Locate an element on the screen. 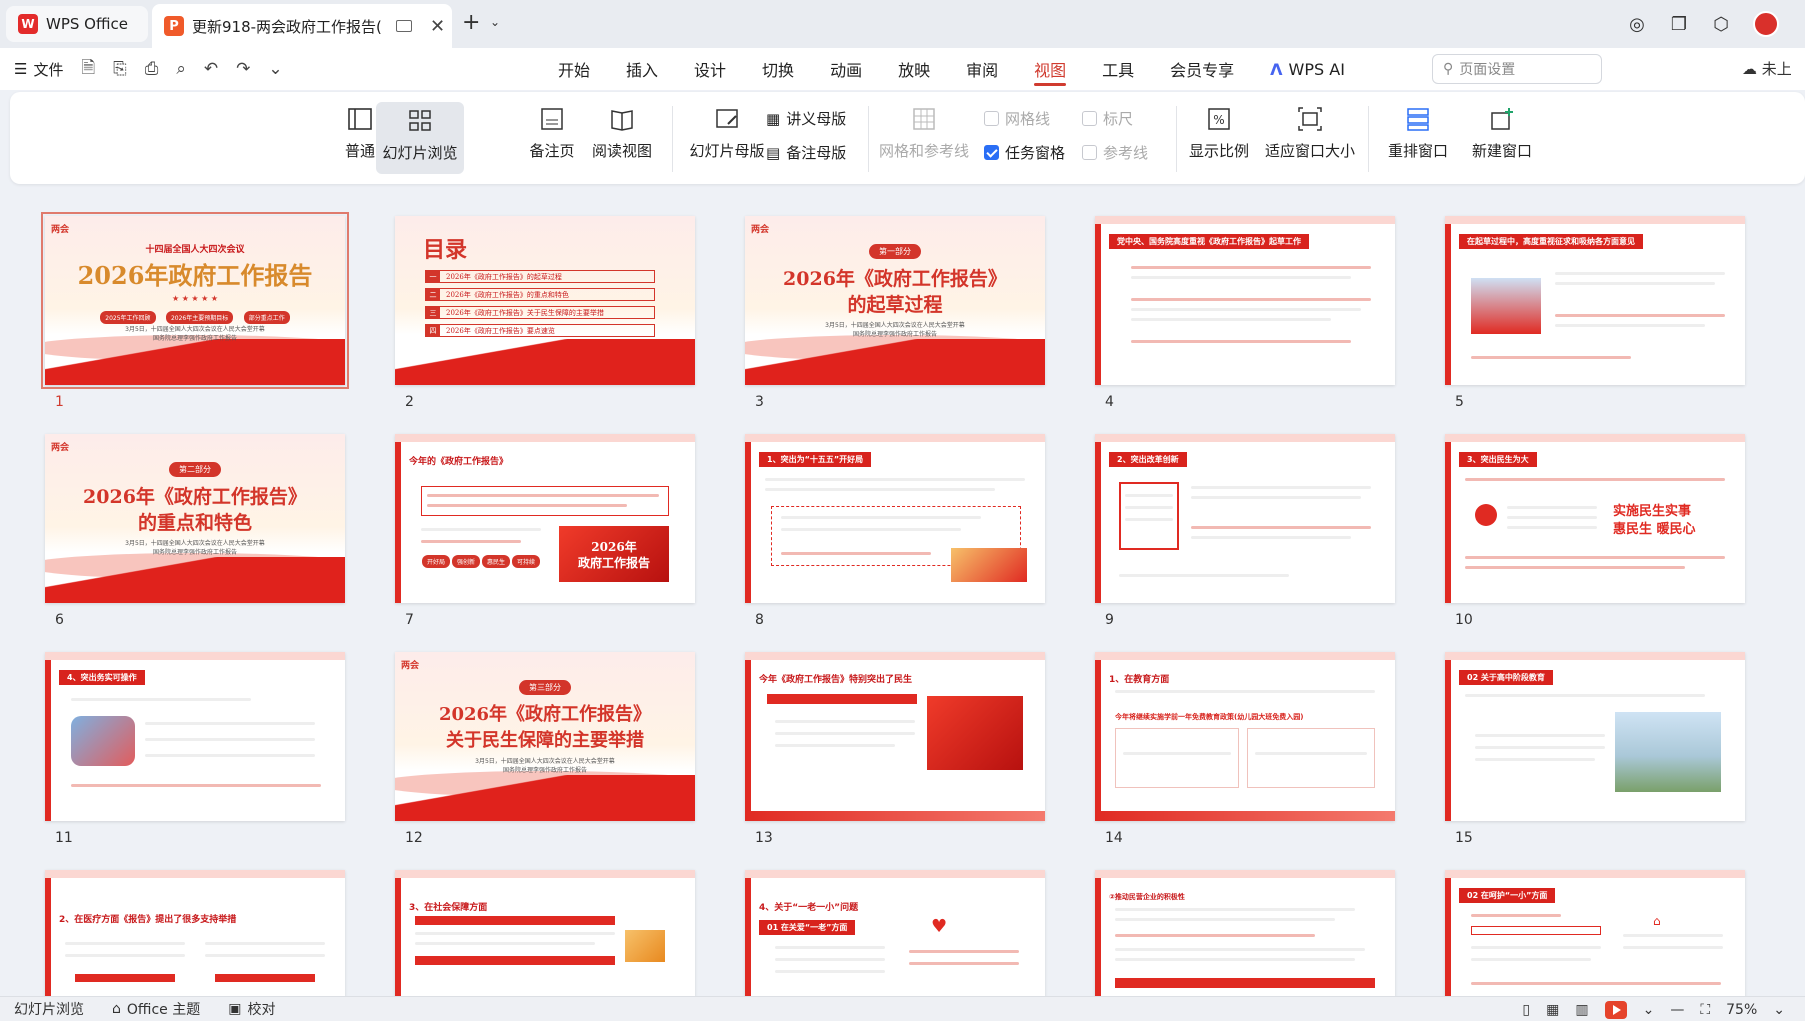 The image size is (1805, 1021). handout-master-button: ▦ 讲义母版 is located at coordinates (806, 118).